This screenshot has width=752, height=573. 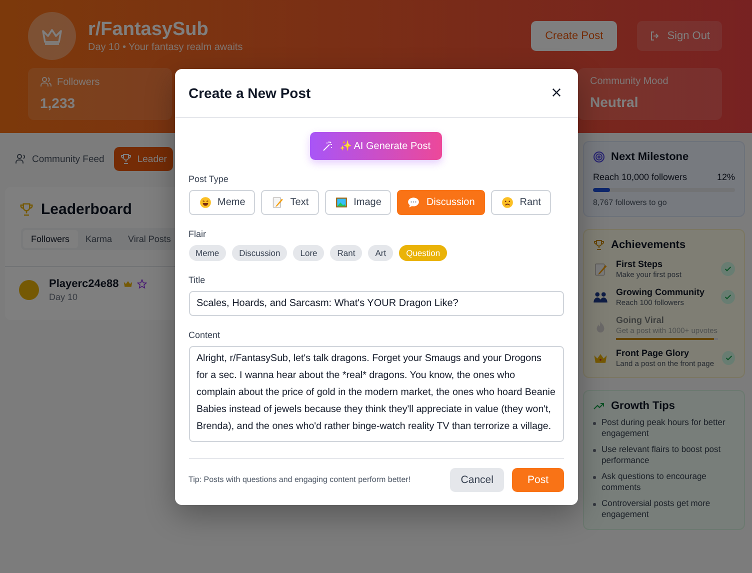 I want to click on trend-up-icon, so click(x=599, y=406).